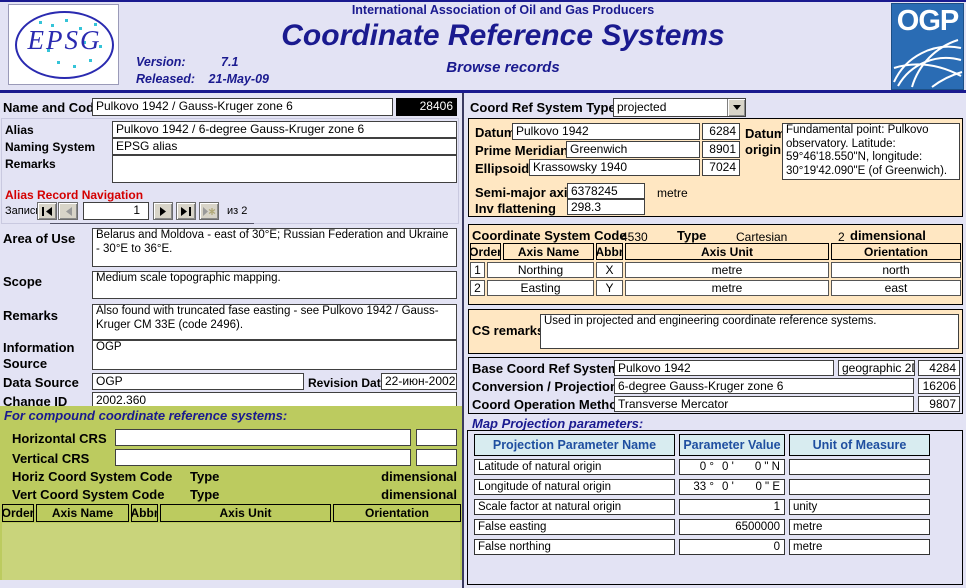 This screenshot has width=966, height=588. What do you see at coordinates (724, 368) in the screenshot?
I see `base-crs-field: Pulkovo 1942` at bounding box center [724, 368].